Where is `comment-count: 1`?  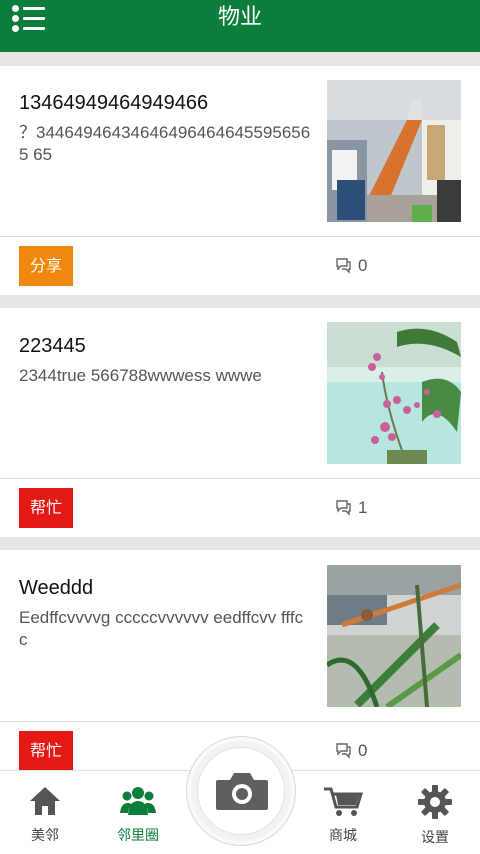
comment-count: 1 is located at coordinates (350, 508).